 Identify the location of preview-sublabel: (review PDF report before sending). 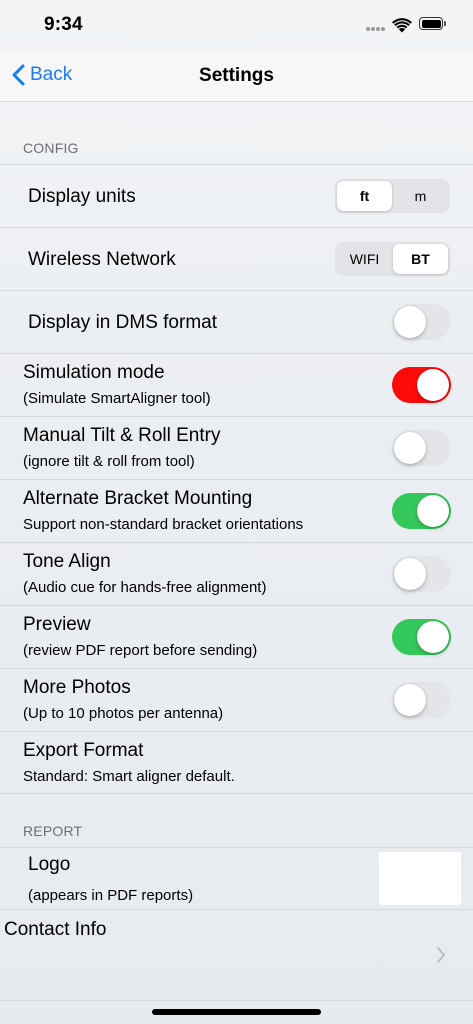
(140, 650).